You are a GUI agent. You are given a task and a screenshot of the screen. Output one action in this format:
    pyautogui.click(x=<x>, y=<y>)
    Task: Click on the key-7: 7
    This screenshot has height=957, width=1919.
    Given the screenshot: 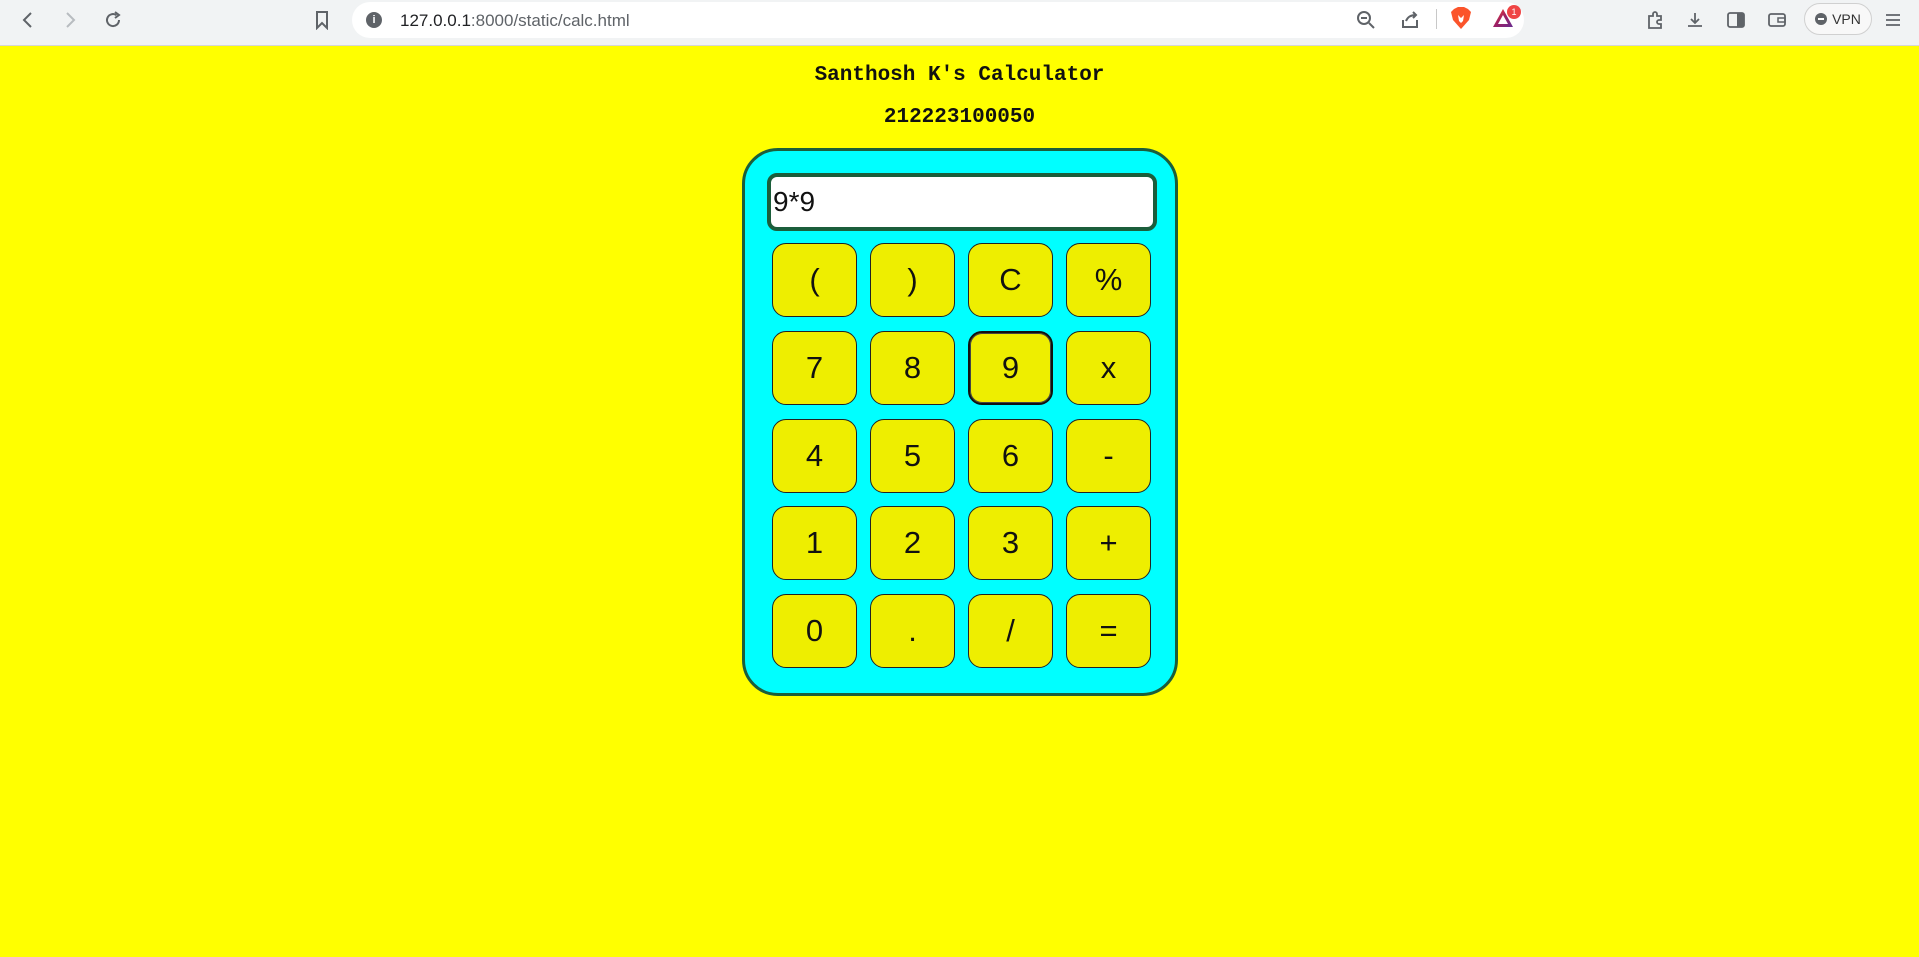 What is the action you would take?
    pyautogui.click(x=814, y=368)
    